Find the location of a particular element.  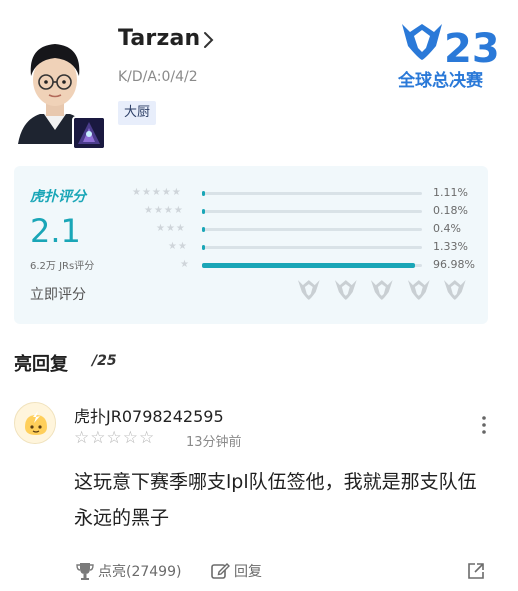

rating-emblems is located at coordinates (382, 292).